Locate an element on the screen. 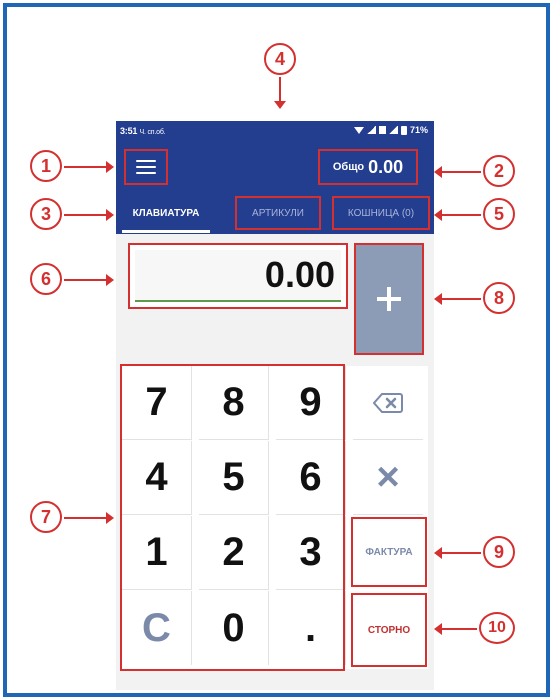 This screenshot has height=700, width=553. backspace-icon is located at coordinates (388, 402).